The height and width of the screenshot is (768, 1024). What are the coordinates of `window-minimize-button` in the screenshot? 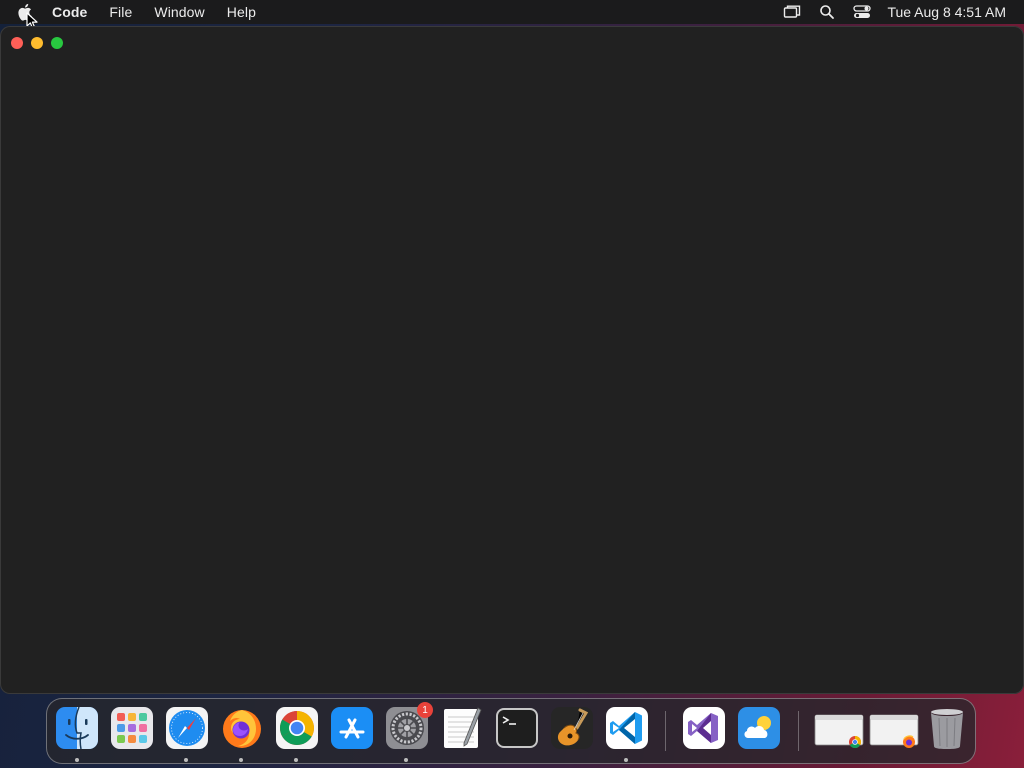 It's located at (37, 43).